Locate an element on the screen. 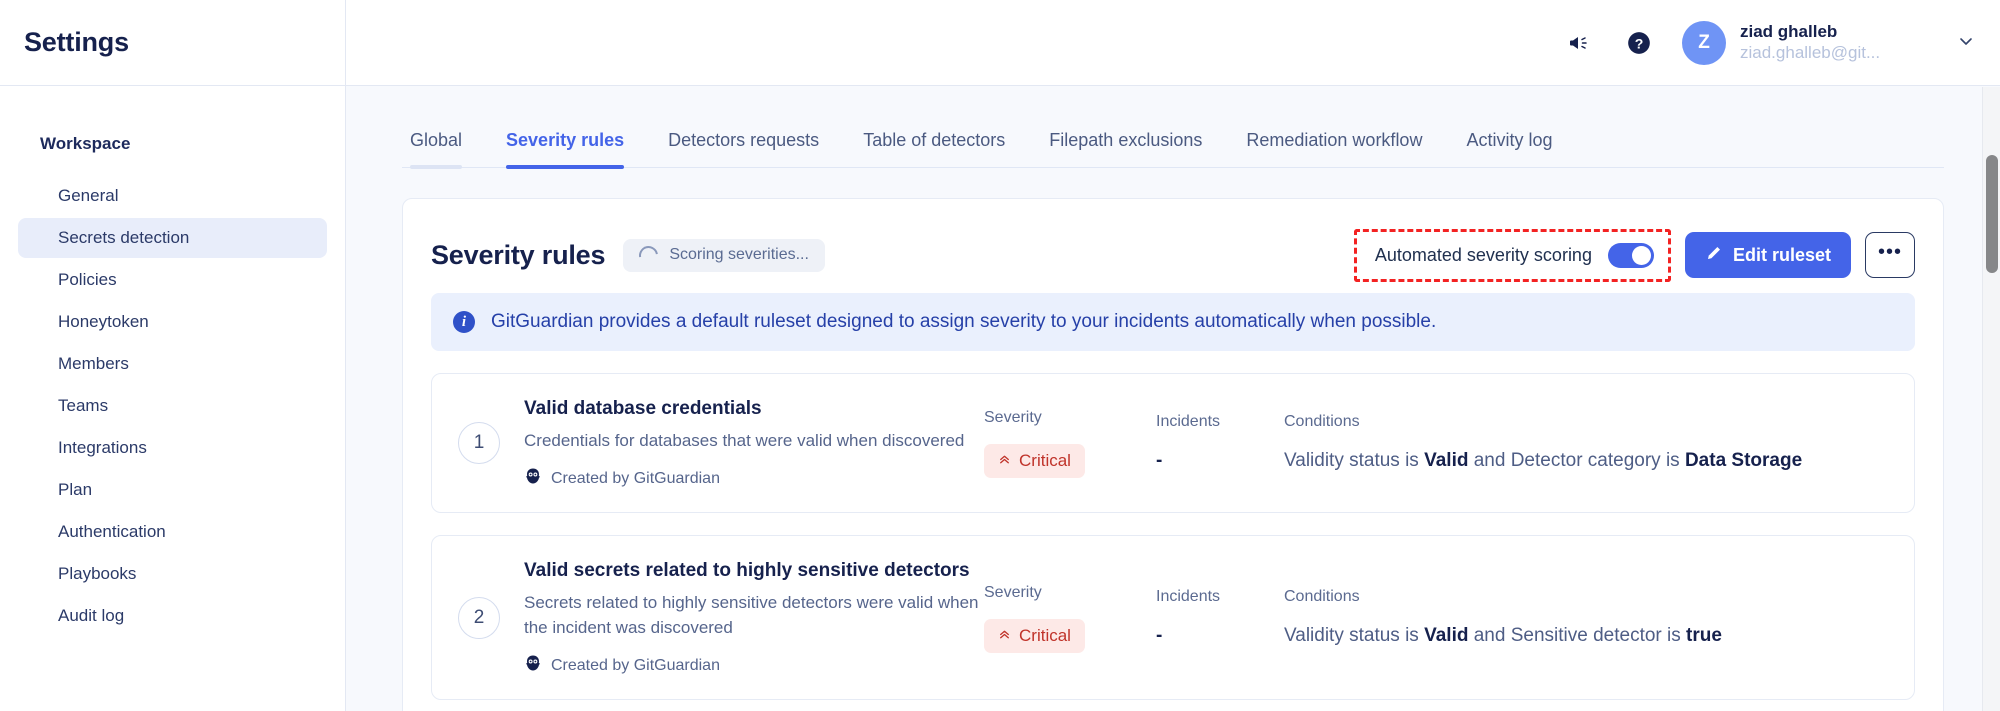 The height and width of the screenshot is (711, 2000). rule-author-label: Created by GitGuardian is located at coordinates (635, 665).